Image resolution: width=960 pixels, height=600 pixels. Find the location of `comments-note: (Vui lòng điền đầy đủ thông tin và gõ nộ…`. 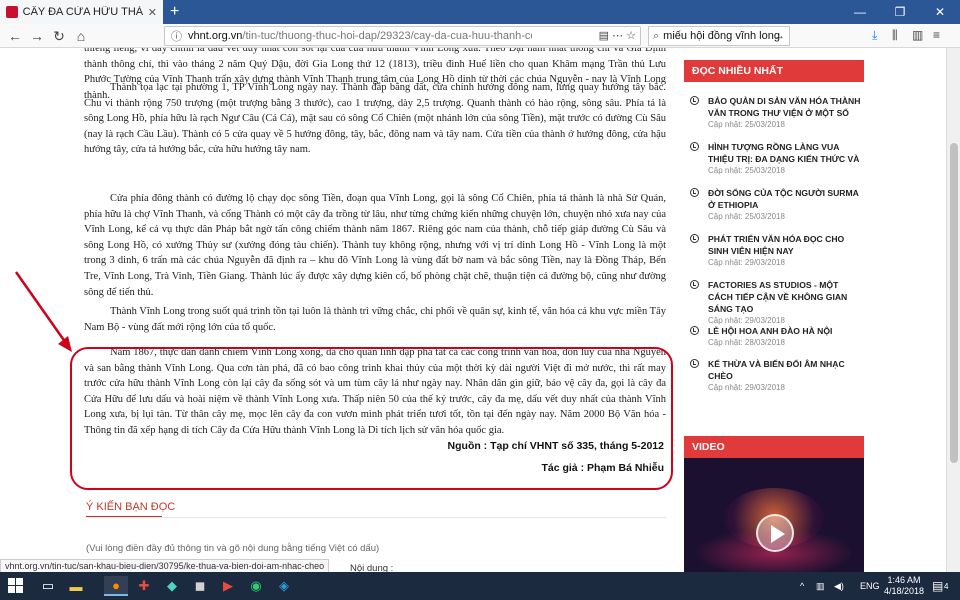

comments-note: (Vui lòng điền đầy đủ thông tin và gõ nộ… is located at coordinates (233, 548).